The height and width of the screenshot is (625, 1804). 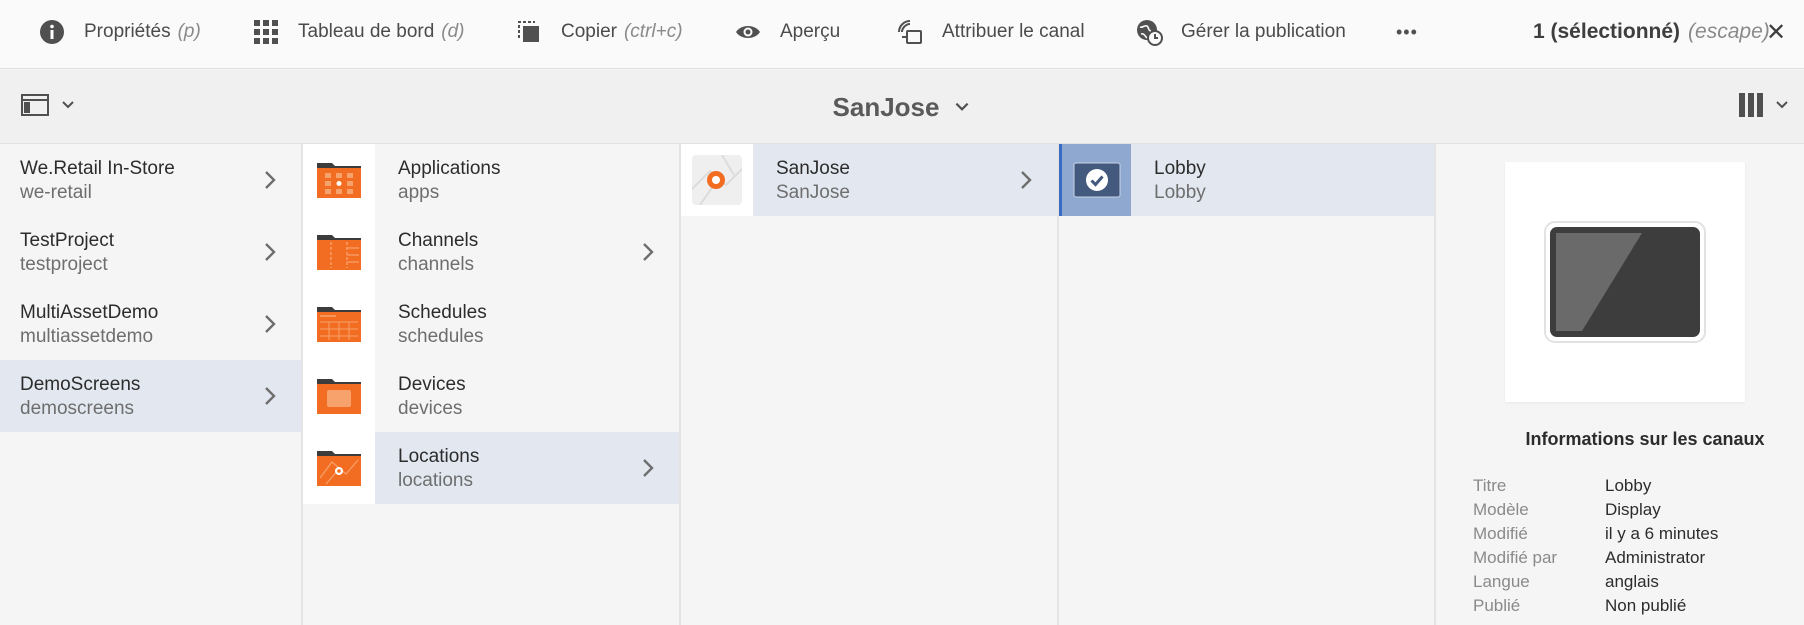 What do you see at coordinates (64, 264) in the screenshot?
I see `item-subtitle: testproject` at bounding box center [64, 264].